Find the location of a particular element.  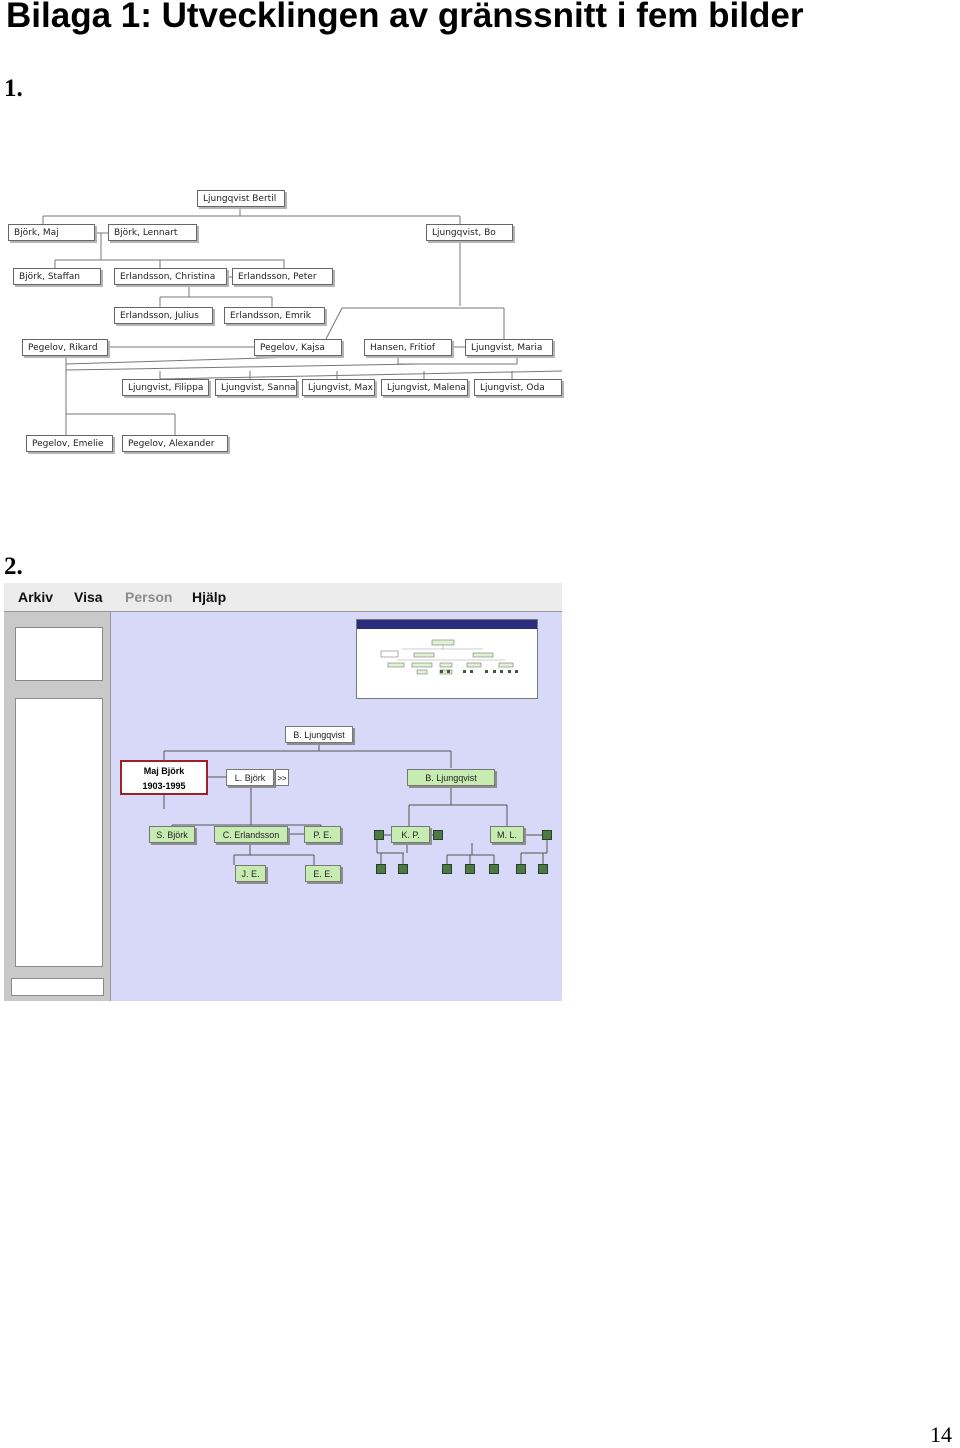

expand-spouses-button: >> is located at coordinates (282, 777).